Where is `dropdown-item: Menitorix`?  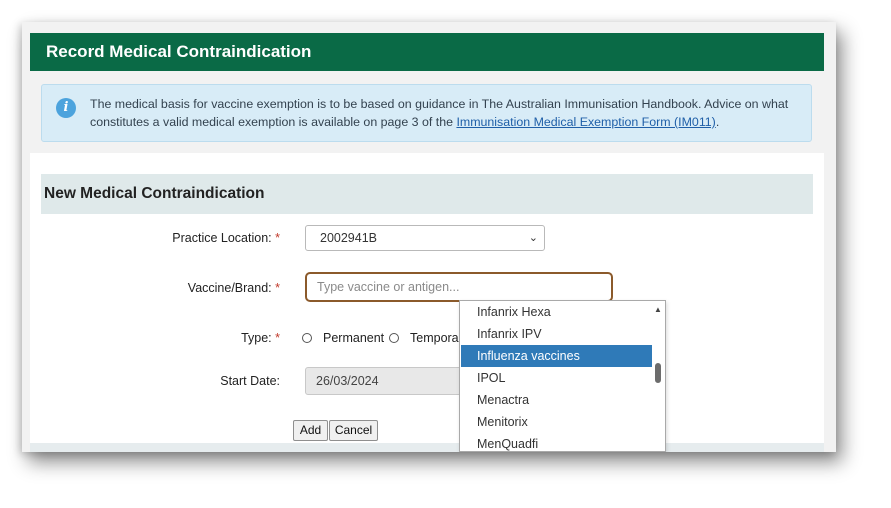 dropdown-item: Menitorix is located at coordinates (557, 422).